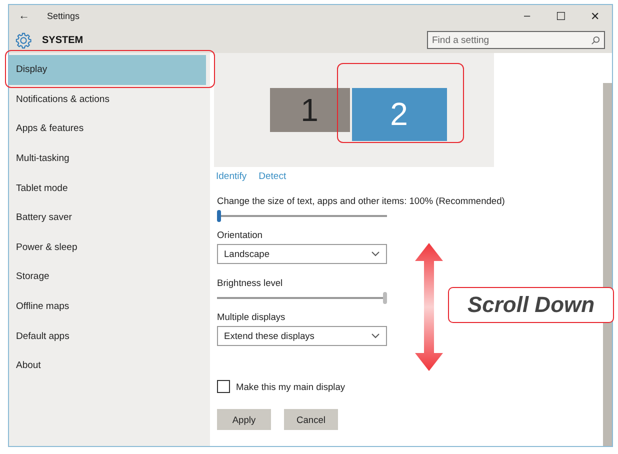  Describe the element at coordinates (240, 235) in the screenshot. I see `setting-label: Orientation` at that location.